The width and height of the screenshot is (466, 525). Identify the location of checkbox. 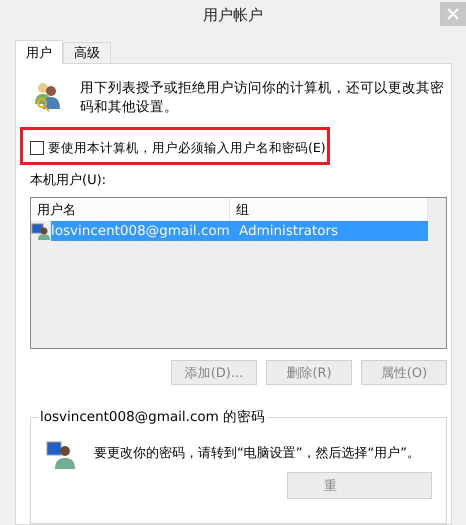
(37, 148).